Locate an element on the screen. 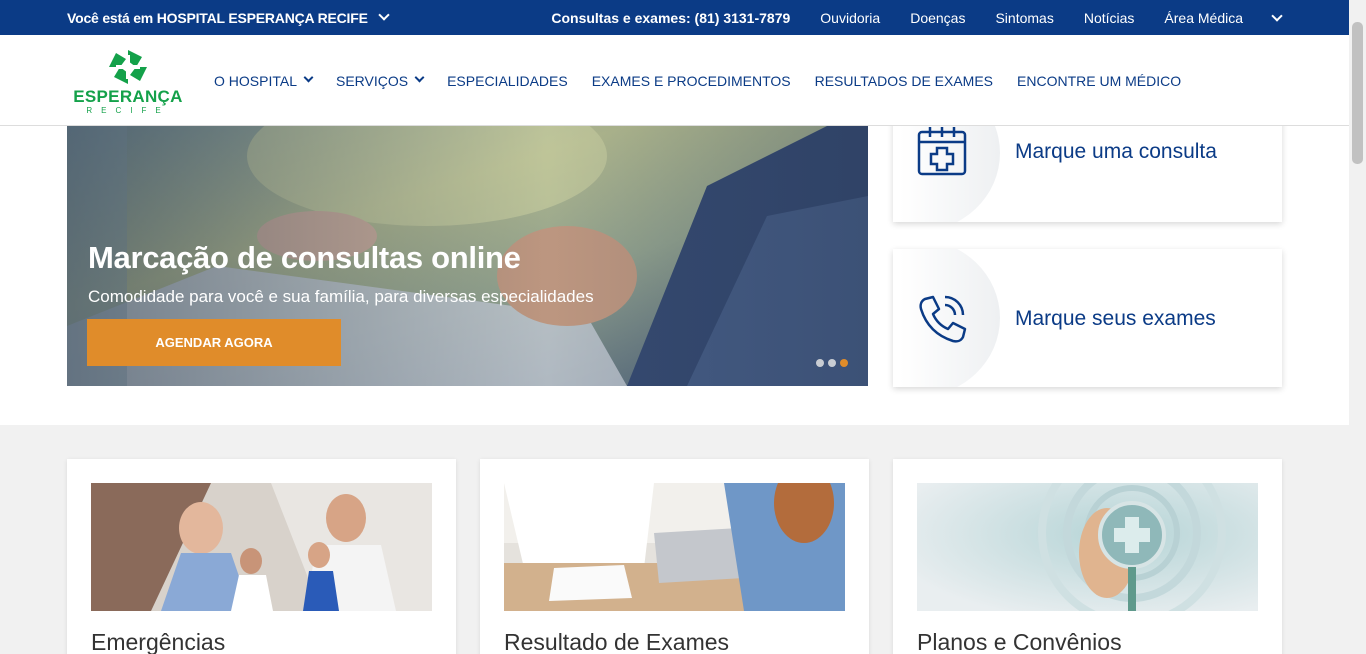  book-exams-label: Marque seus exames is located at coordinates (1115, 318).